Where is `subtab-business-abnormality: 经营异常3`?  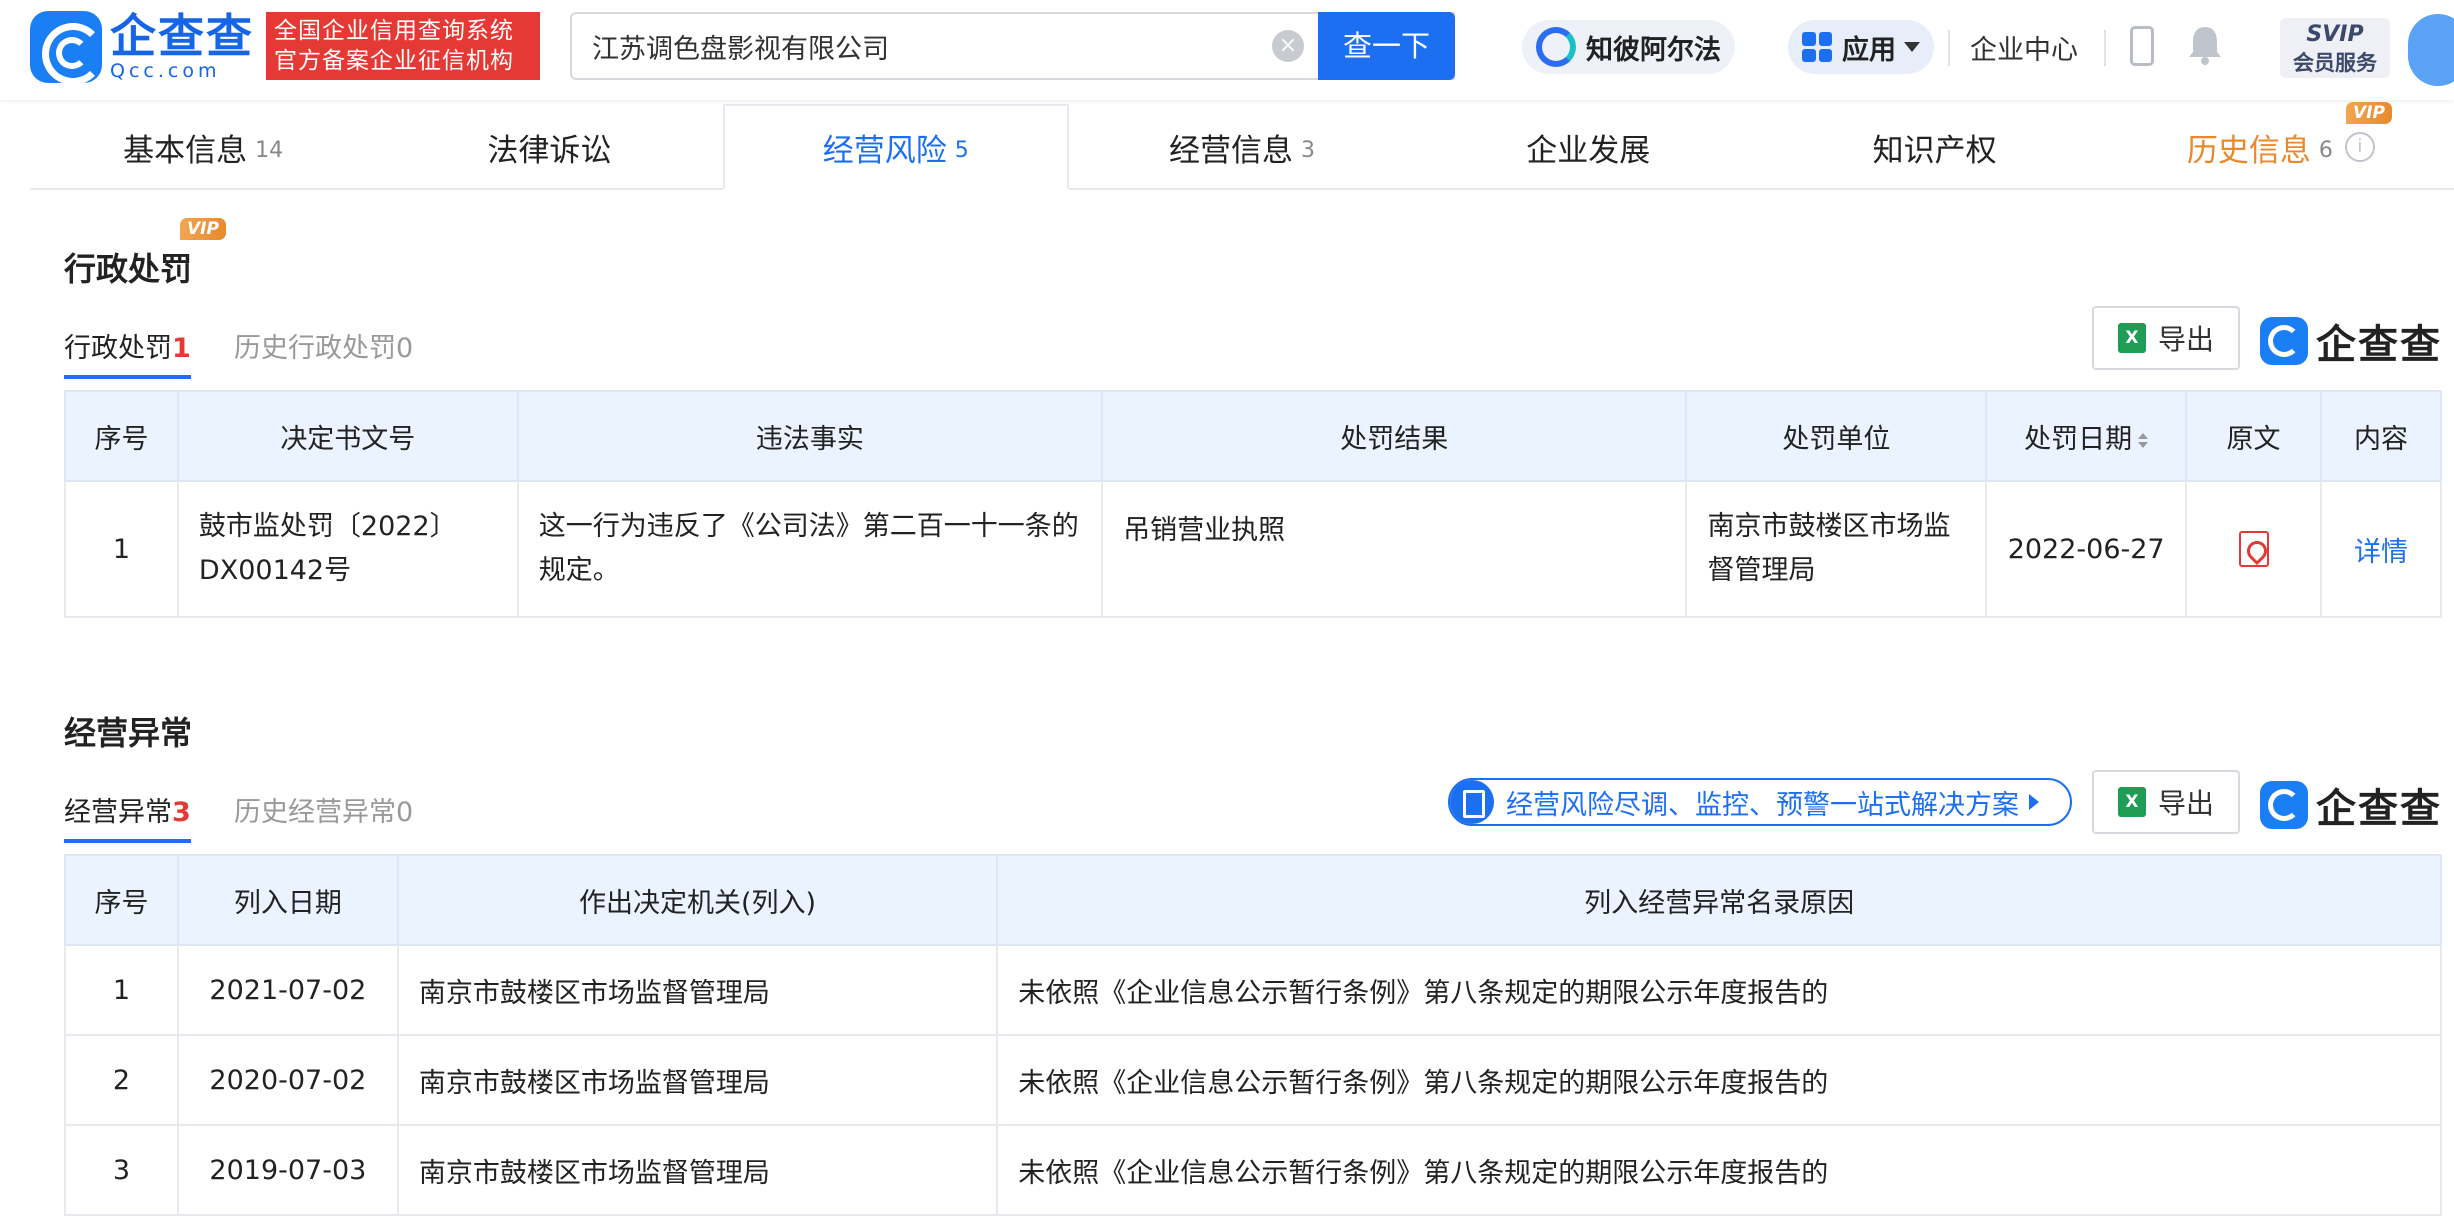 subtab-business-abnormality: 经营异常3 is located at coordinates (127, 816).